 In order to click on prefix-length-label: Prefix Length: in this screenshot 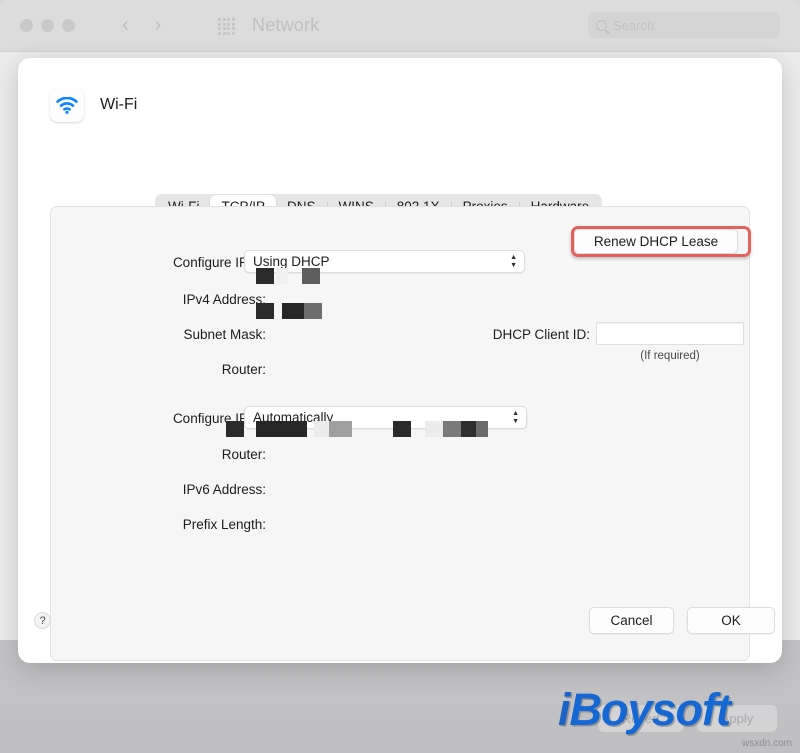, I will do `click(224, 524)`.